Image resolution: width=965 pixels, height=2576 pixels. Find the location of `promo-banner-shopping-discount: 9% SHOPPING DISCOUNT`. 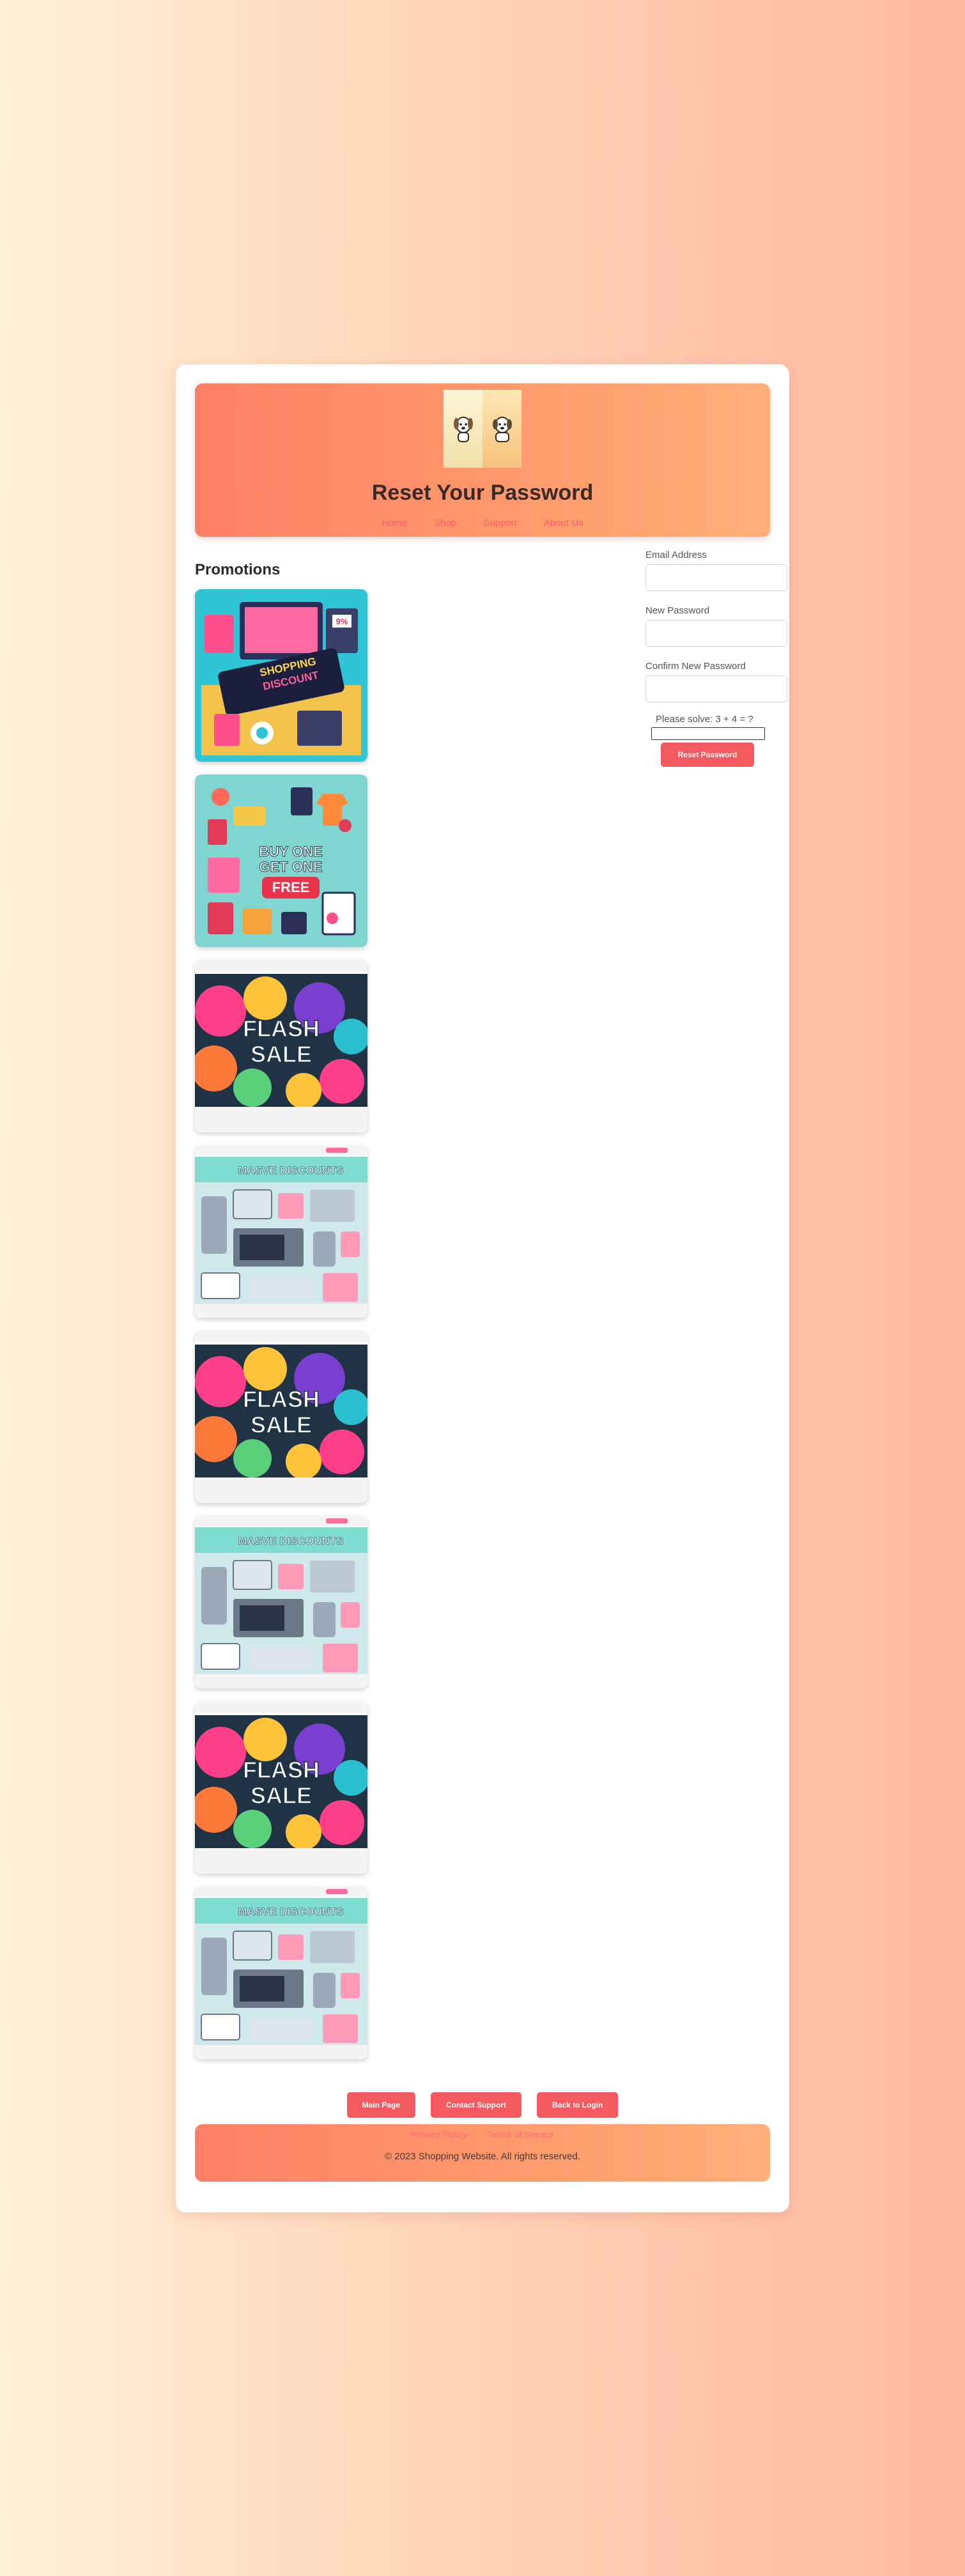

promo-banner-shopping-discount: 9% SHOPPING DISCOUNT is located at coordinates (281, 675).